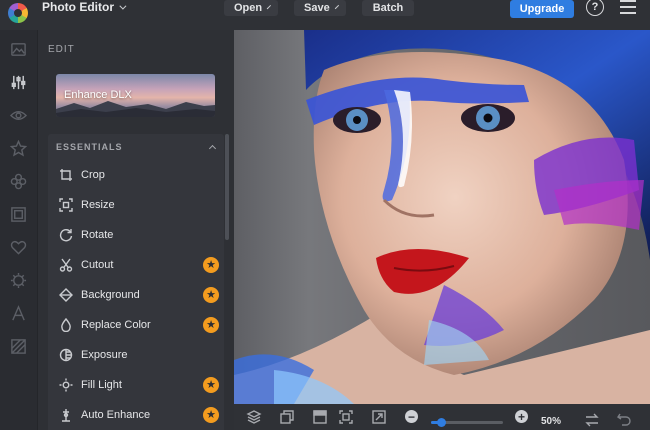  I want to click on open-menu-label: Open, so click(248, 8).